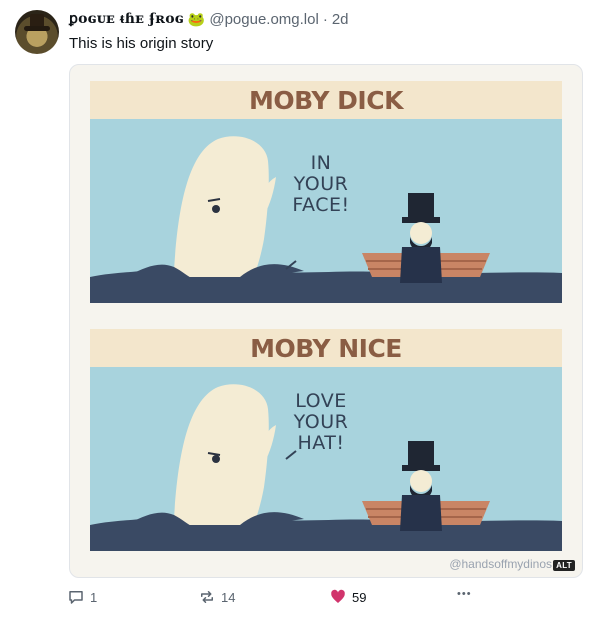  What do you see at coordinates (196, 19) in the screenshot?
I see `frog-emoji-icon: 🐸` at bounding box center [196, 19].